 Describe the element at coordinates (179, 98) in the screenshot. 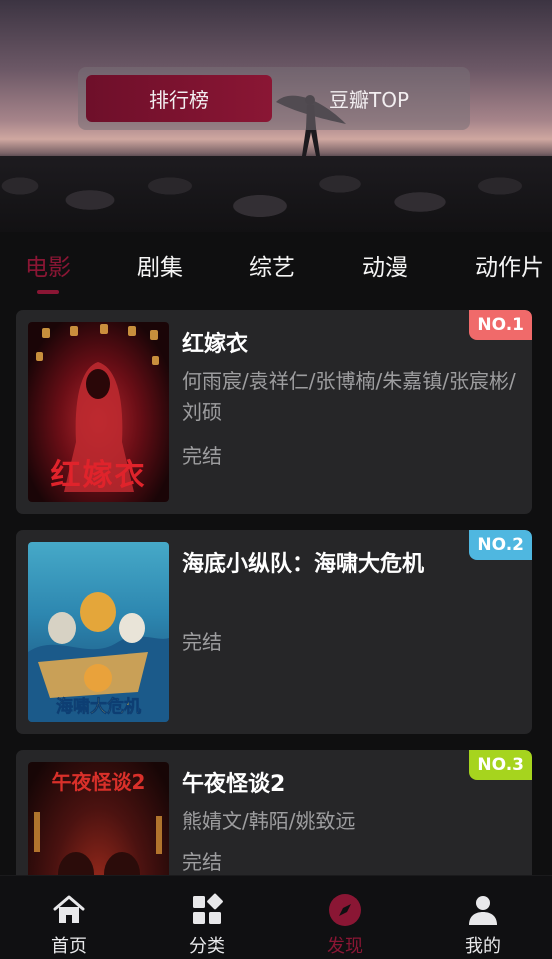

I see `segment-ranking: 排行榜` at that location.